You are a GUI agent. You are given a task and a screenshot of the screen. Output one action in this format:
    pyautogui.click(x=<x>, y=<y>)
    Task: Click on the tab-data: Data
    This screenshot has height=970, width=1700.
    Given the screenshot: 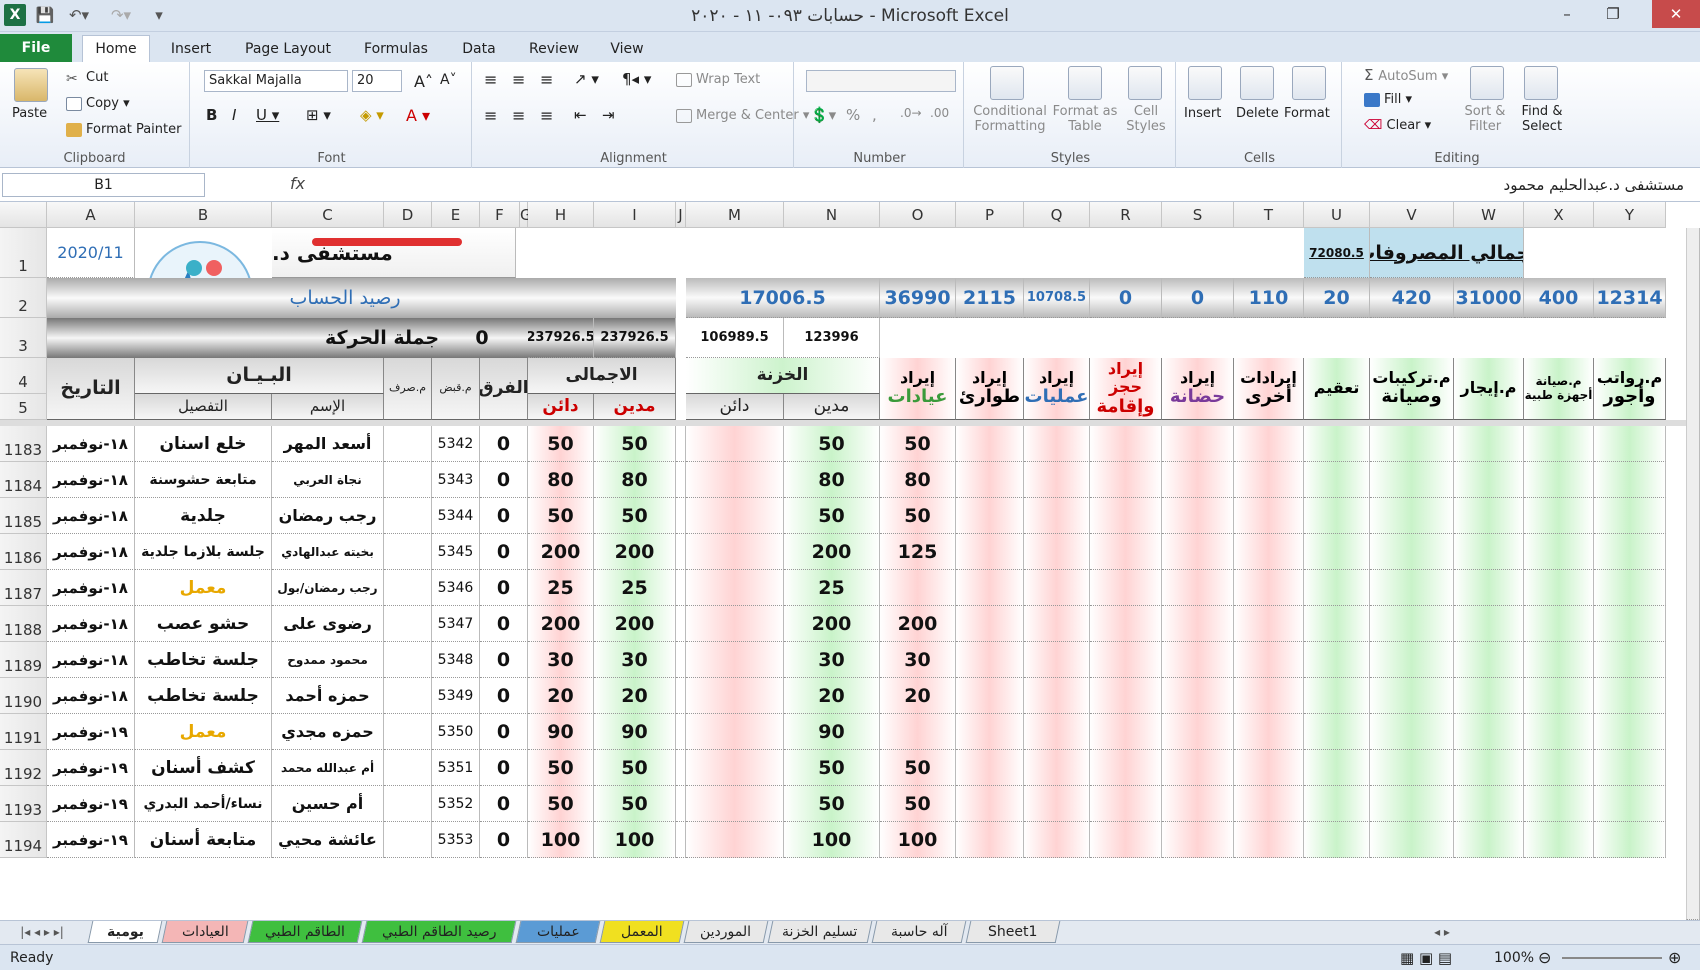 What is the action you would take?
    pyautogui.click(x=479, y=49)
    